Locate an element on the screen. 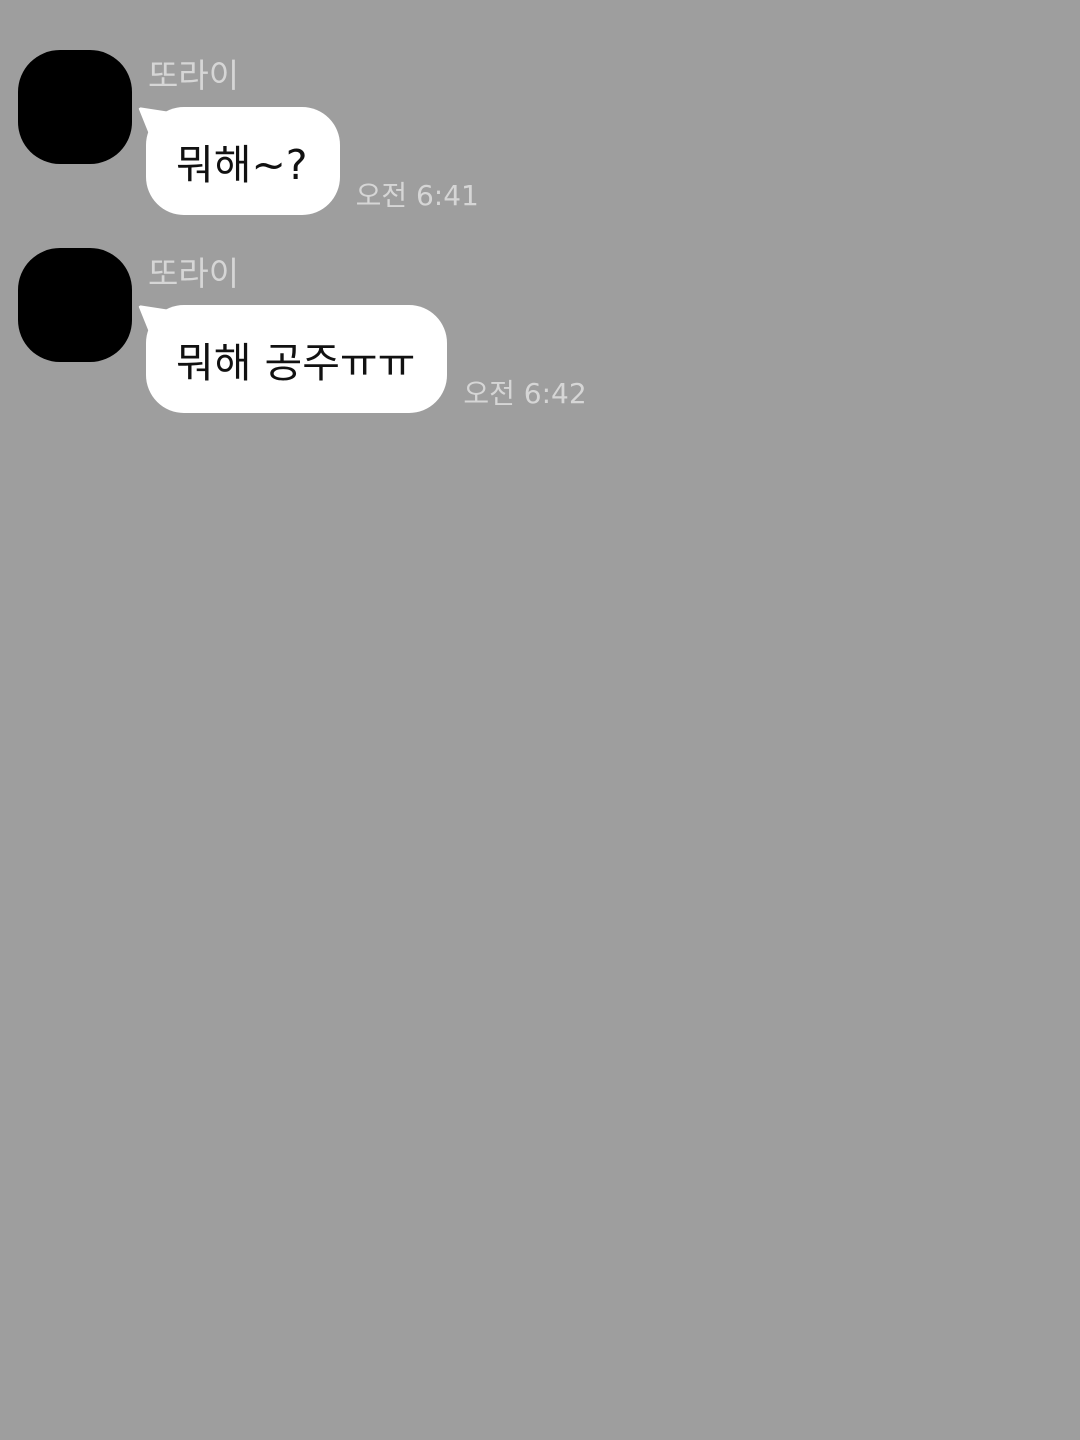  message-content: 뭐해~? 오전 6:41 is located at coordinates (312, 161).